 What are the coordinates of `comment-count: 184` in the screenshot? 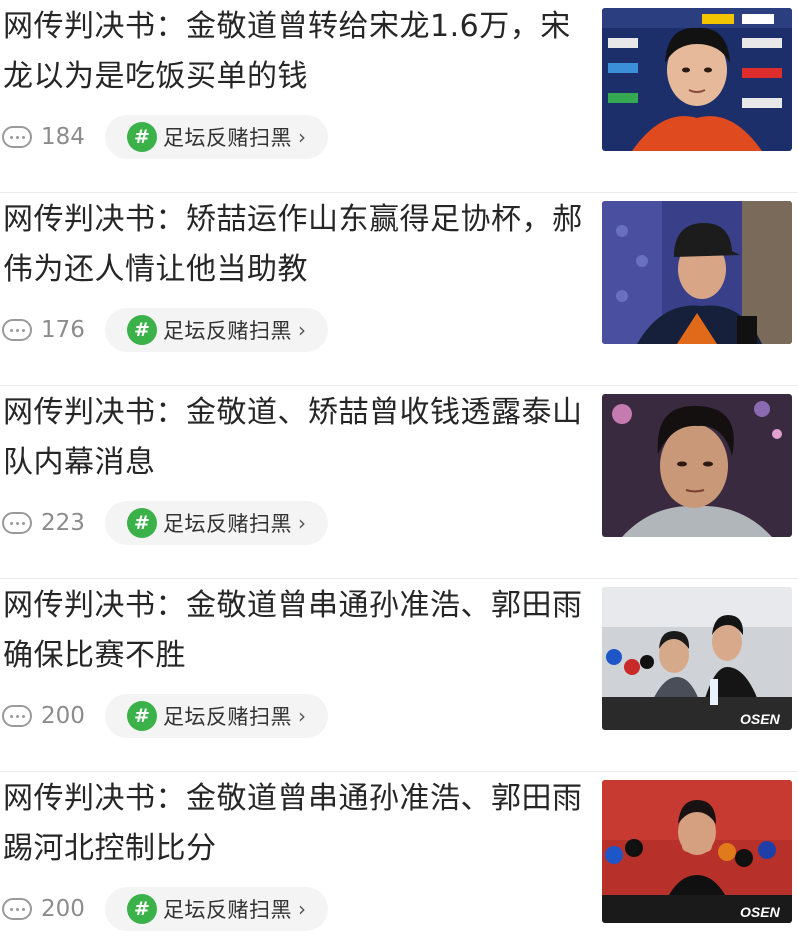 It's located at (63, 137).